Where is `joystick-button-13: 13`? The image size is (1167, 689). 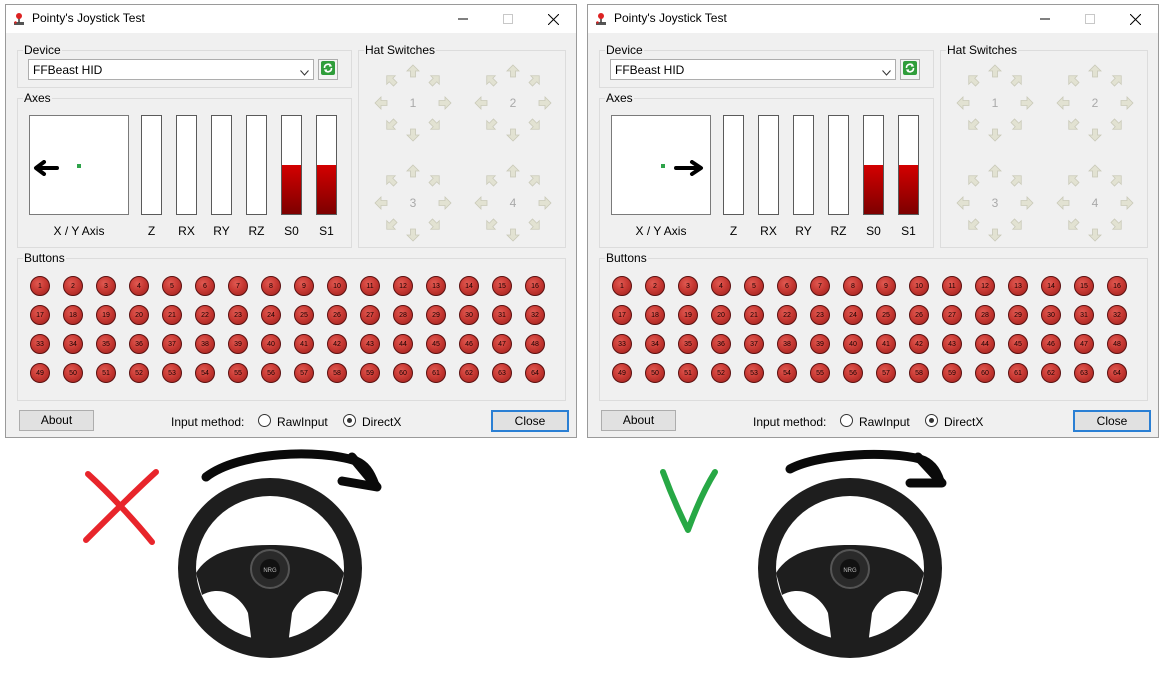 joystick-button-13: 13 is located at coordinates (1018, 286).